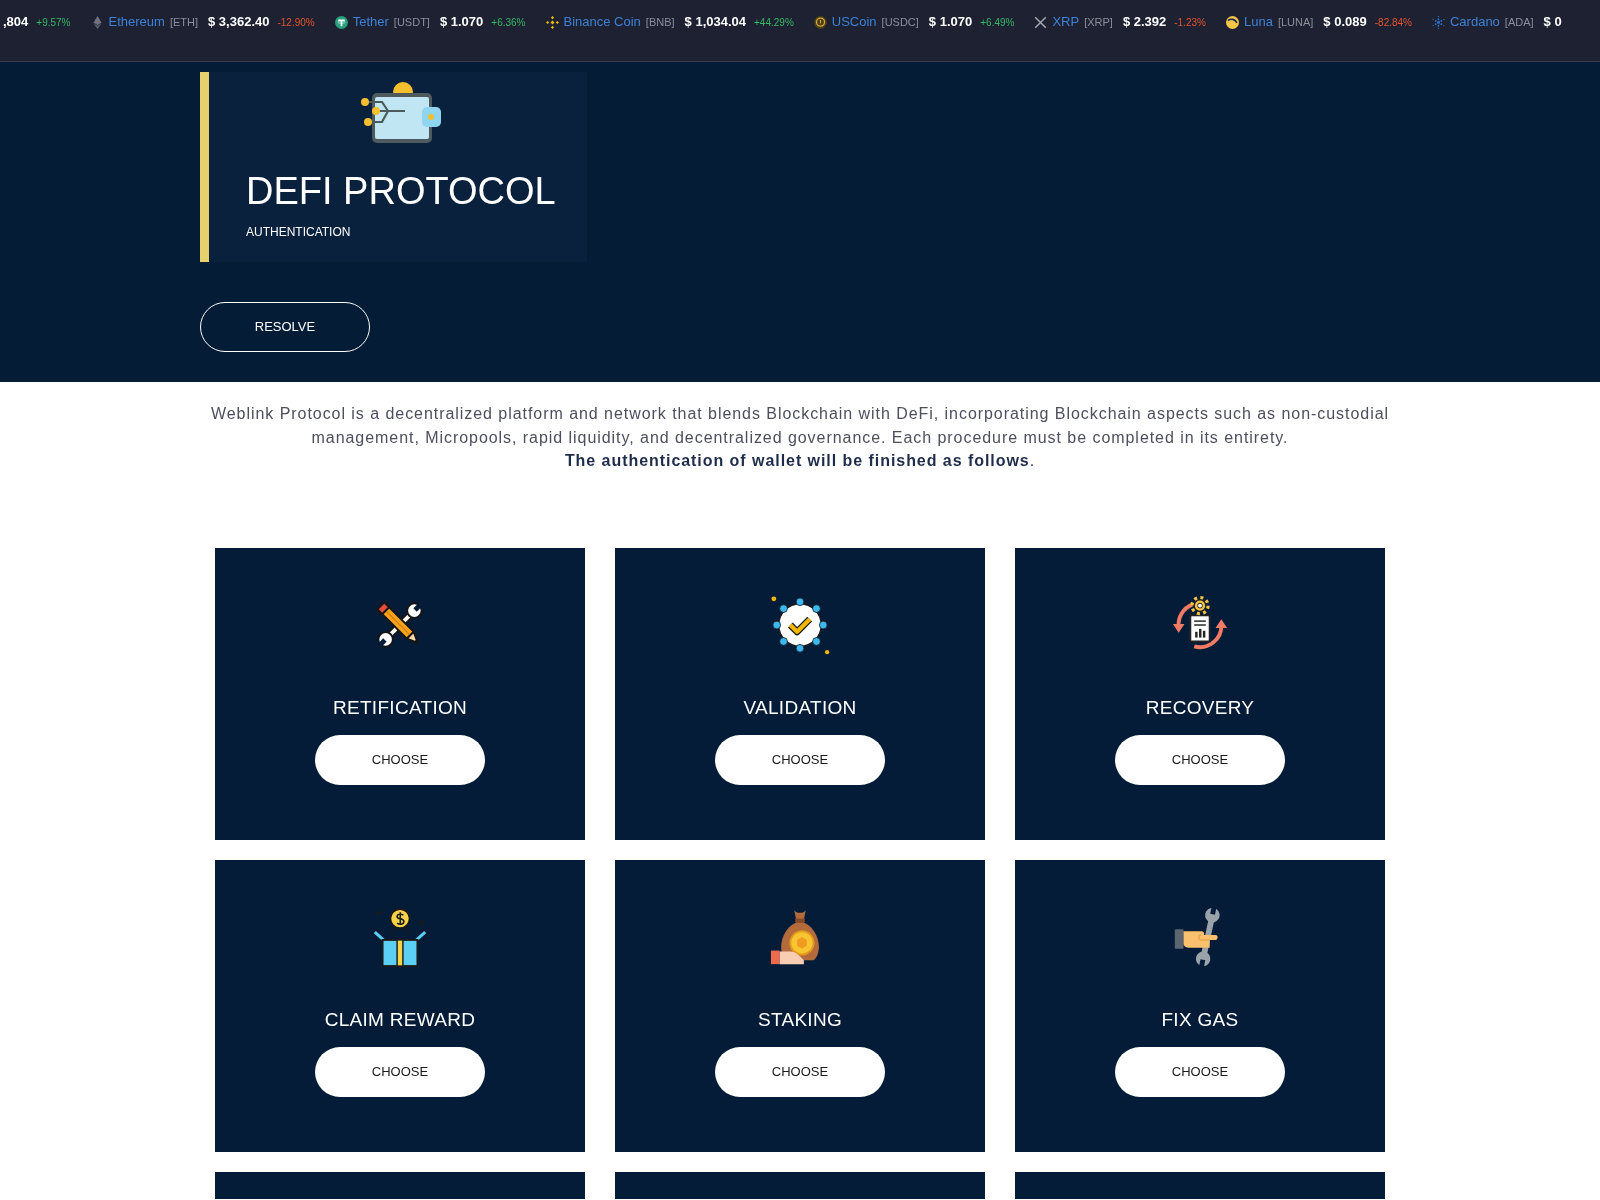  Describe the element at coordinates (800, 1019) in the screenshot. I see `card-title: STAKING` at that location.